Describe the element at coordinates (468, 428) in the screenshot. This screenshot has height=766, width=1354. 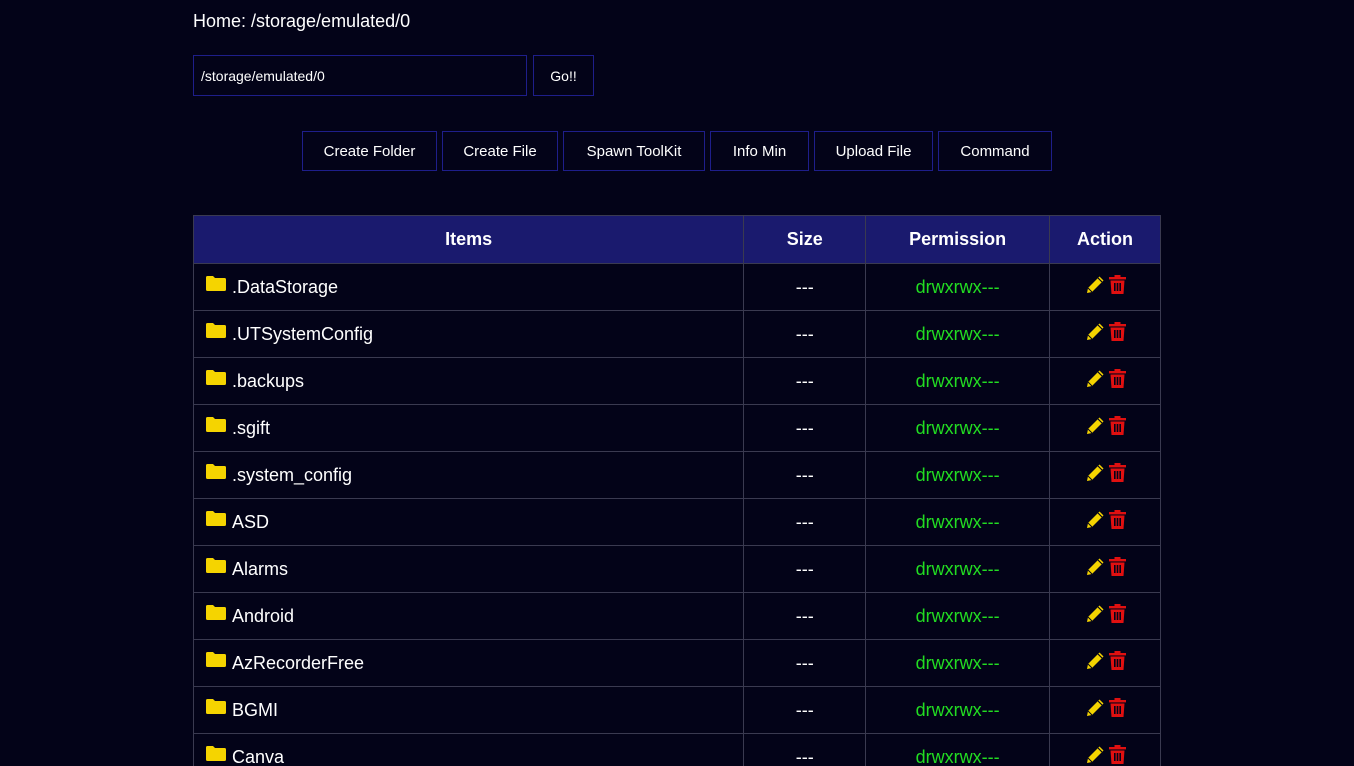
I see `item-cell: .sgift` at that location.